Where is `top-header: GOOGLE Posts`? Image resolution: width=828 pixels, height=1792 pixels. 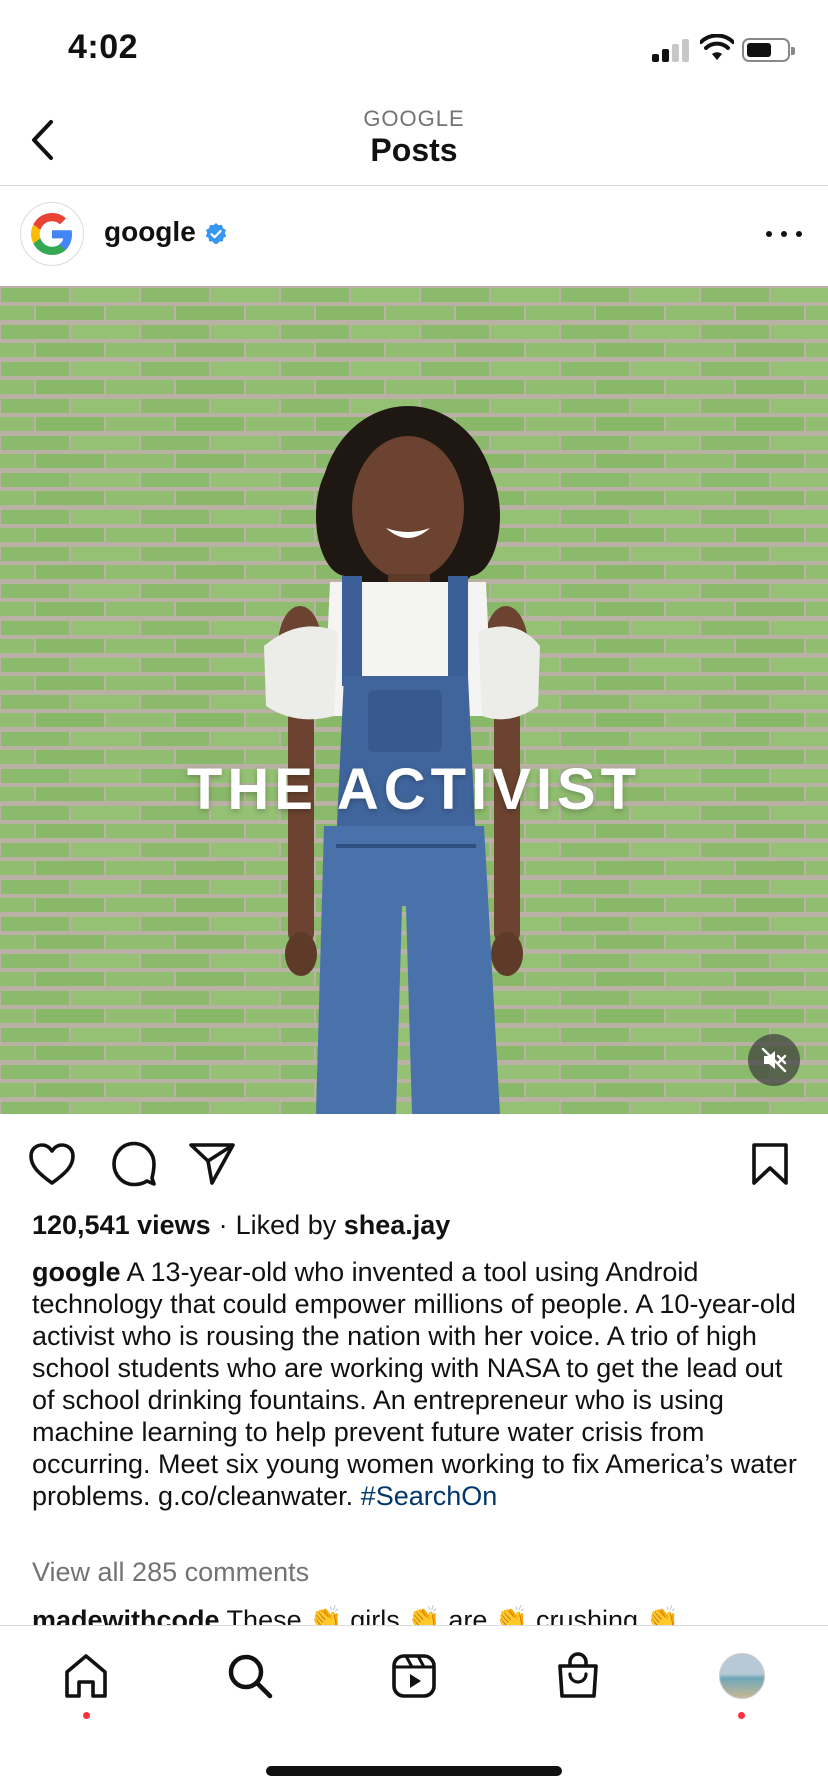 top-header: GOOGLE Posts is located at coordinates (414, 143).